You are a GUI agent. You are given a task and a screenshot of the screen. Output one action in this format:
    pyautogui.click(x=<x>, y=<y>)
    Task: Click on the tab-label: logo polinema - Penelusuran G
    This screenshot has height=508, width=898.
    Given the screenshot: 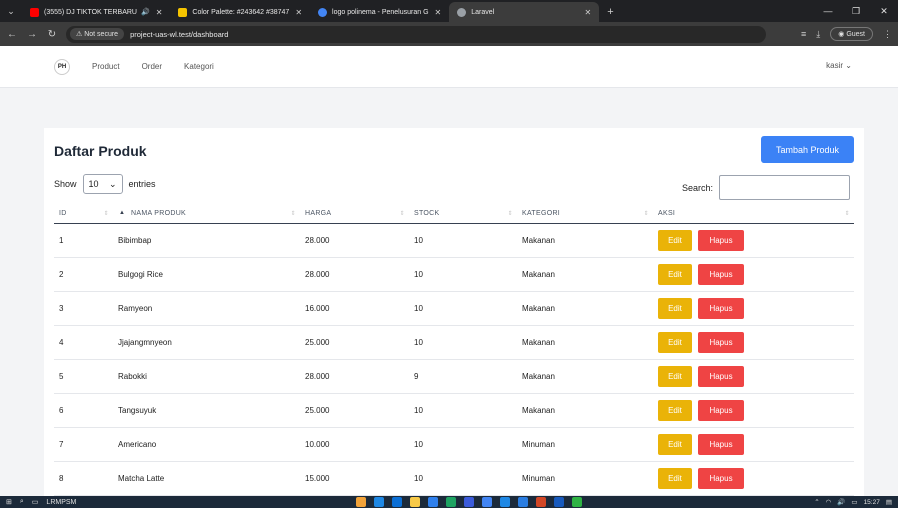 What is the action you would take?
    pyautogui.click(x=380, y=12)
    